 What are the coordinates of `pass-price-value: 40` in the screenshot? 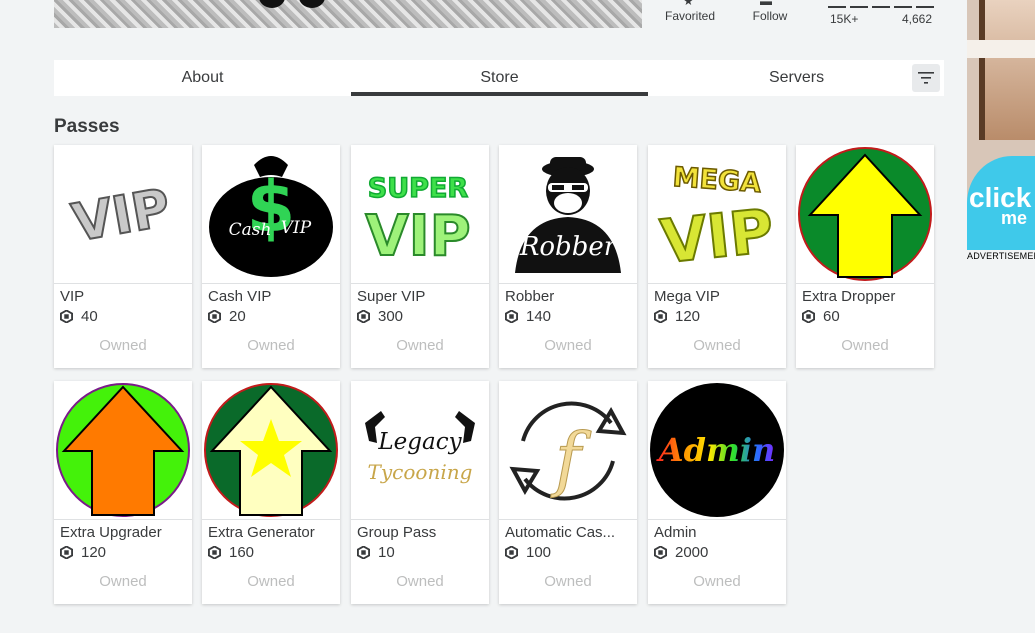 It's located at (89, 316).